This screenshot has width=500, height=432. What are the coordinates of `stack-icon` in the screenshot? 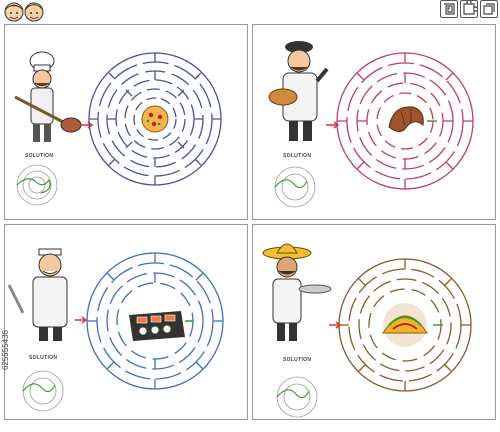 It's located at (489, 9).